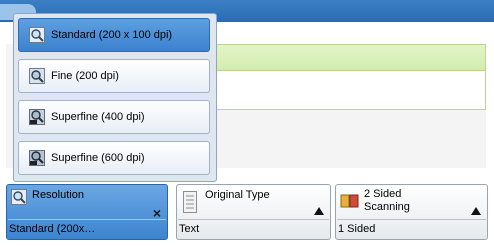  Describe the element at coordinates (98, 158) in the screenshot. I see `option-label: Superfine (600 dpi)` at that location.